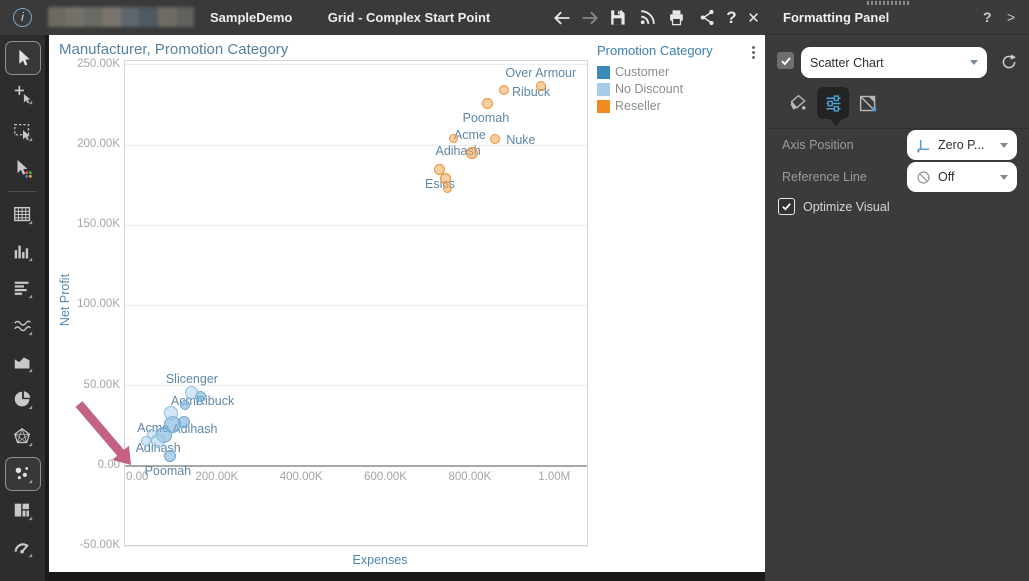  What do you see at coordinates (103, 433) in the screenshot?
I see `annotation-arrow` at bounding box center [103, 433].